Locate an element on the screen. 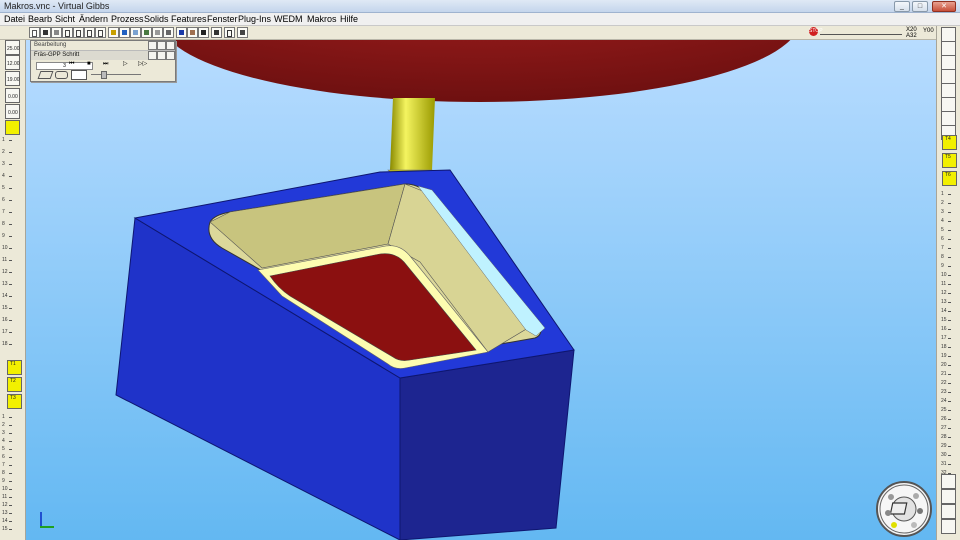  ruler-tick: 20 is located at coordinates (946, 365).